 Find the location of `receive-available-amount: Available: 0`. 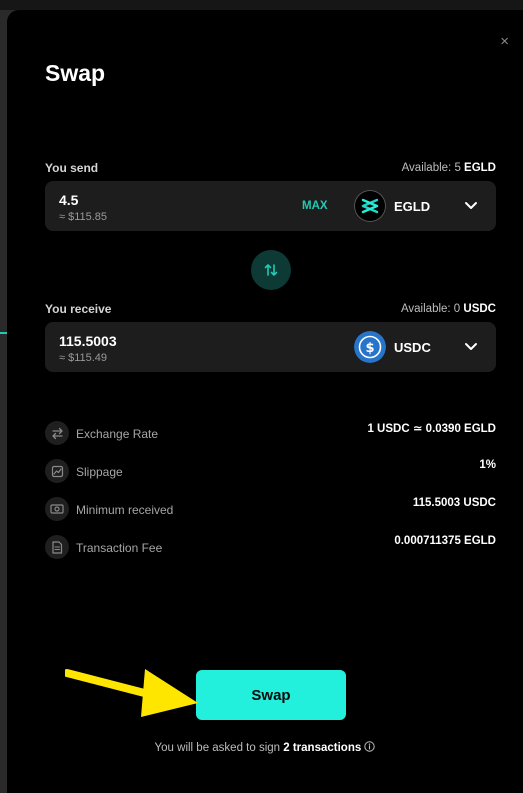

receive-available-amount: Available: 0 is located at coordinates (430, 309).